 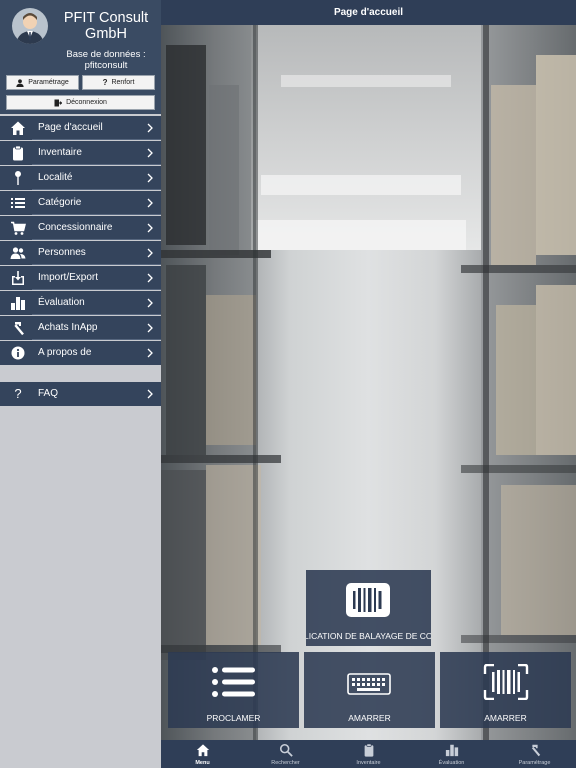 What do you see at coordinates (368, 600) in the screenshot?
I see `barcode-icon` at bounding box center [368, 600].